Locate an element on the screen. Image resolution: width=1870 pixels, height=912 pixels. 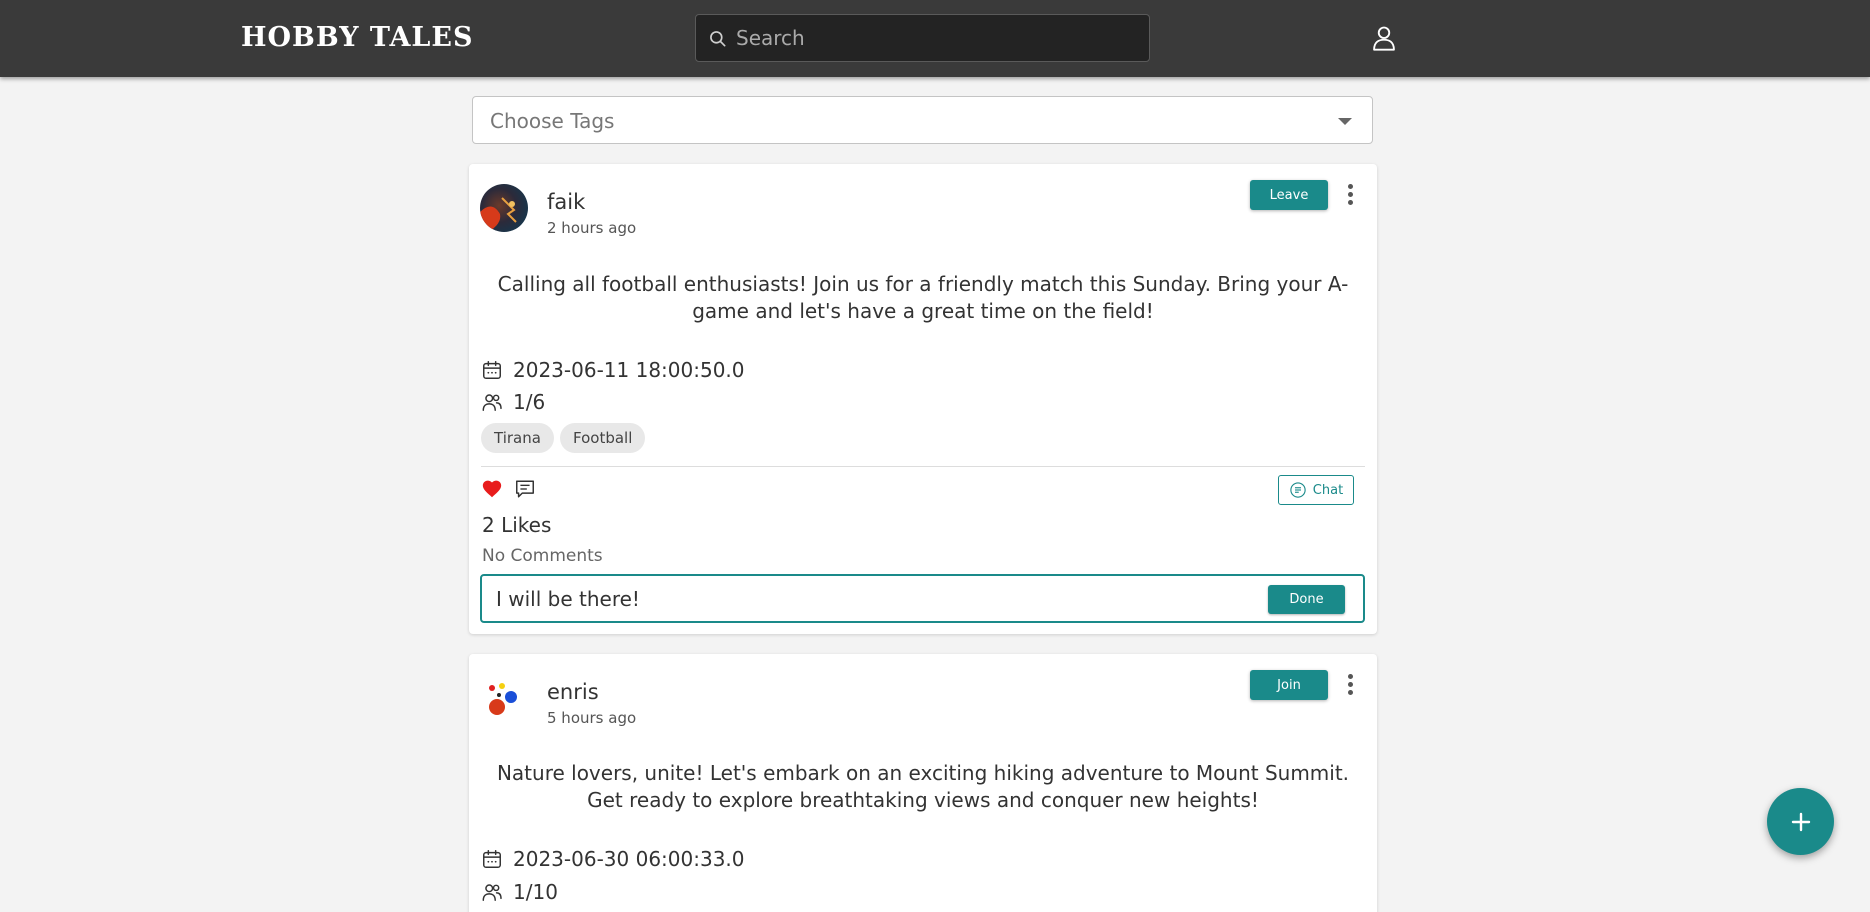
top-app-bar: HOBBY TALES is located at coordinates (935, 38).